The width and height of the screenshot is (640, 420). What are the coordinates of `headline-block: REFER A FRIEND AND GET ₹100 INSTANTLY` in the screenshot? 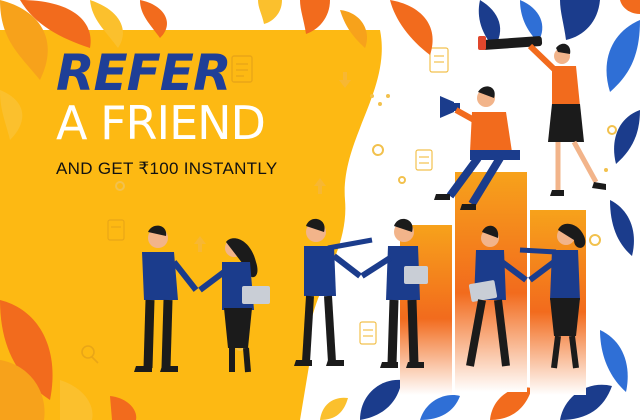 It's located at (166, 112).